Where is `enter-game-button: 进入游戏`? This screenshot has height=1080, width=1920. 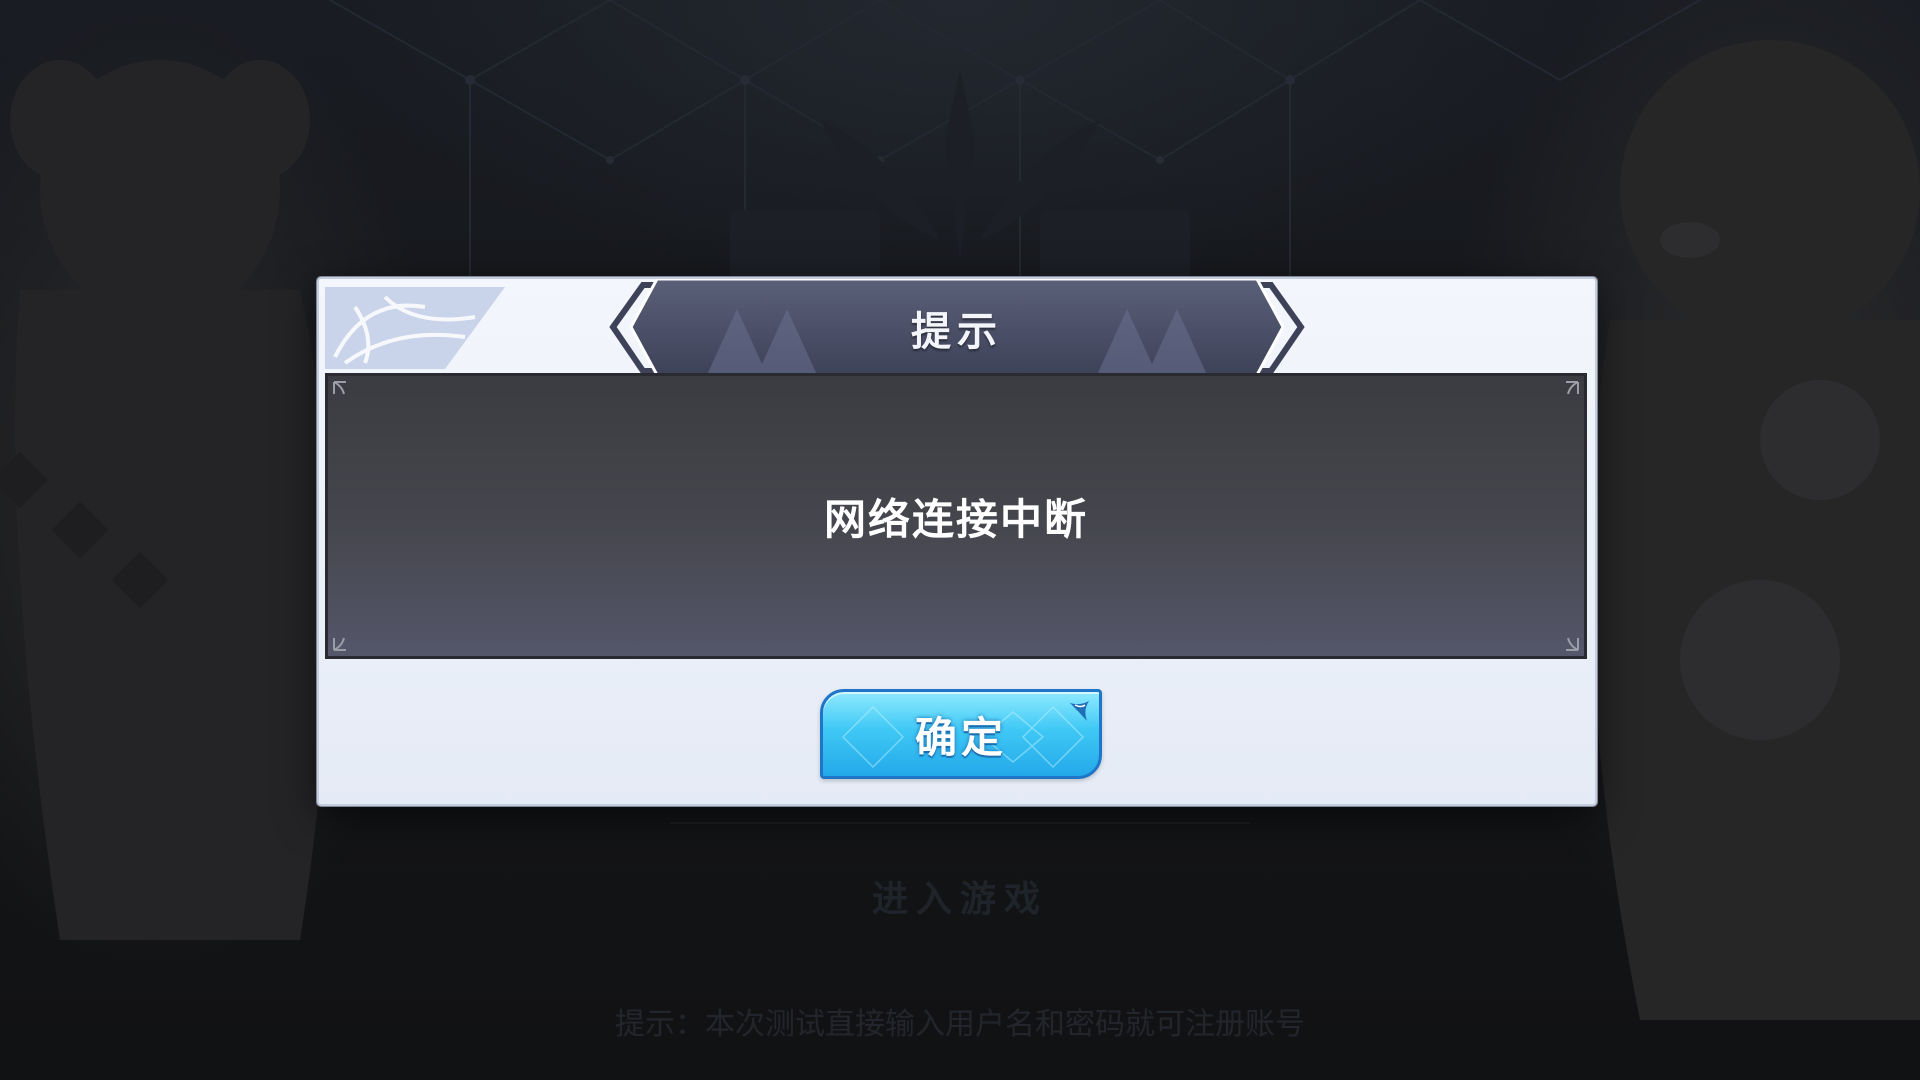 enter-game-button: 进入游戏 is located at coordinates (959, 899).